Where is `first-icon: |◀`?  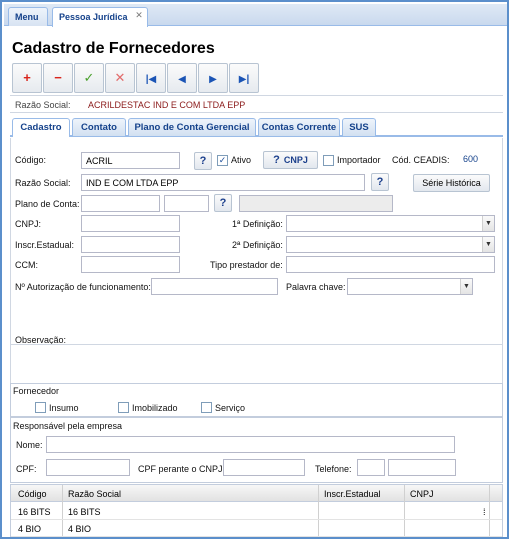 first-icon: |◀ is located at coordinates (151, 79).